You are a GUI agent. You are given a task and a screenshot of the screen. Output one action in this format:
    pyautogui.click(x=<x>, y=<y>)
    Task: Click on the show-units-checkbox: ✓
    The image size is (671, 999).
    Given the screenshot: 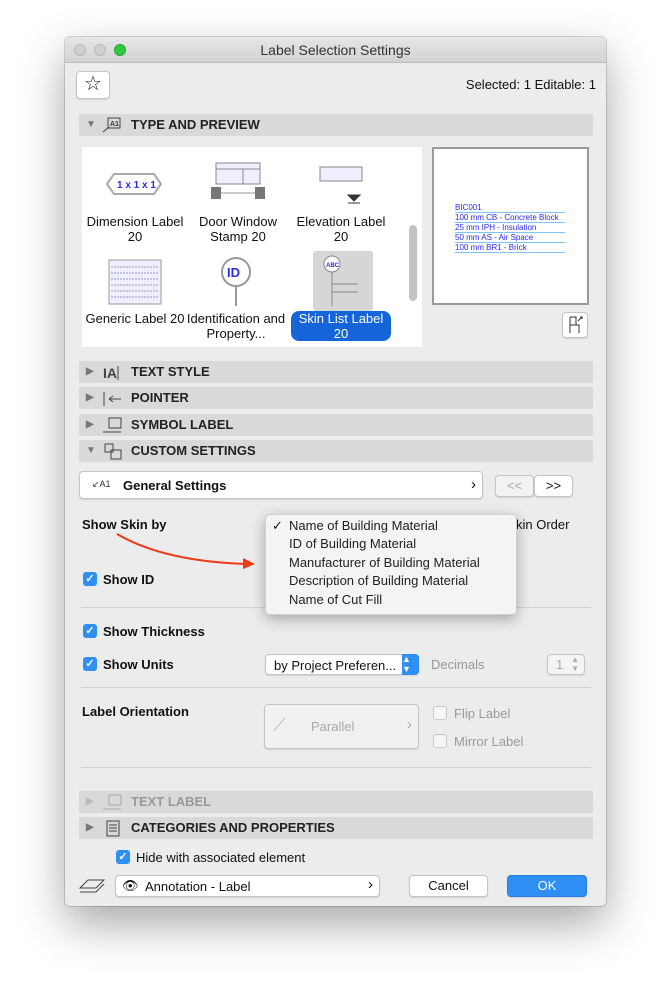 What is the action you would take?
    pyautogui.click(x=90, y=664)
    